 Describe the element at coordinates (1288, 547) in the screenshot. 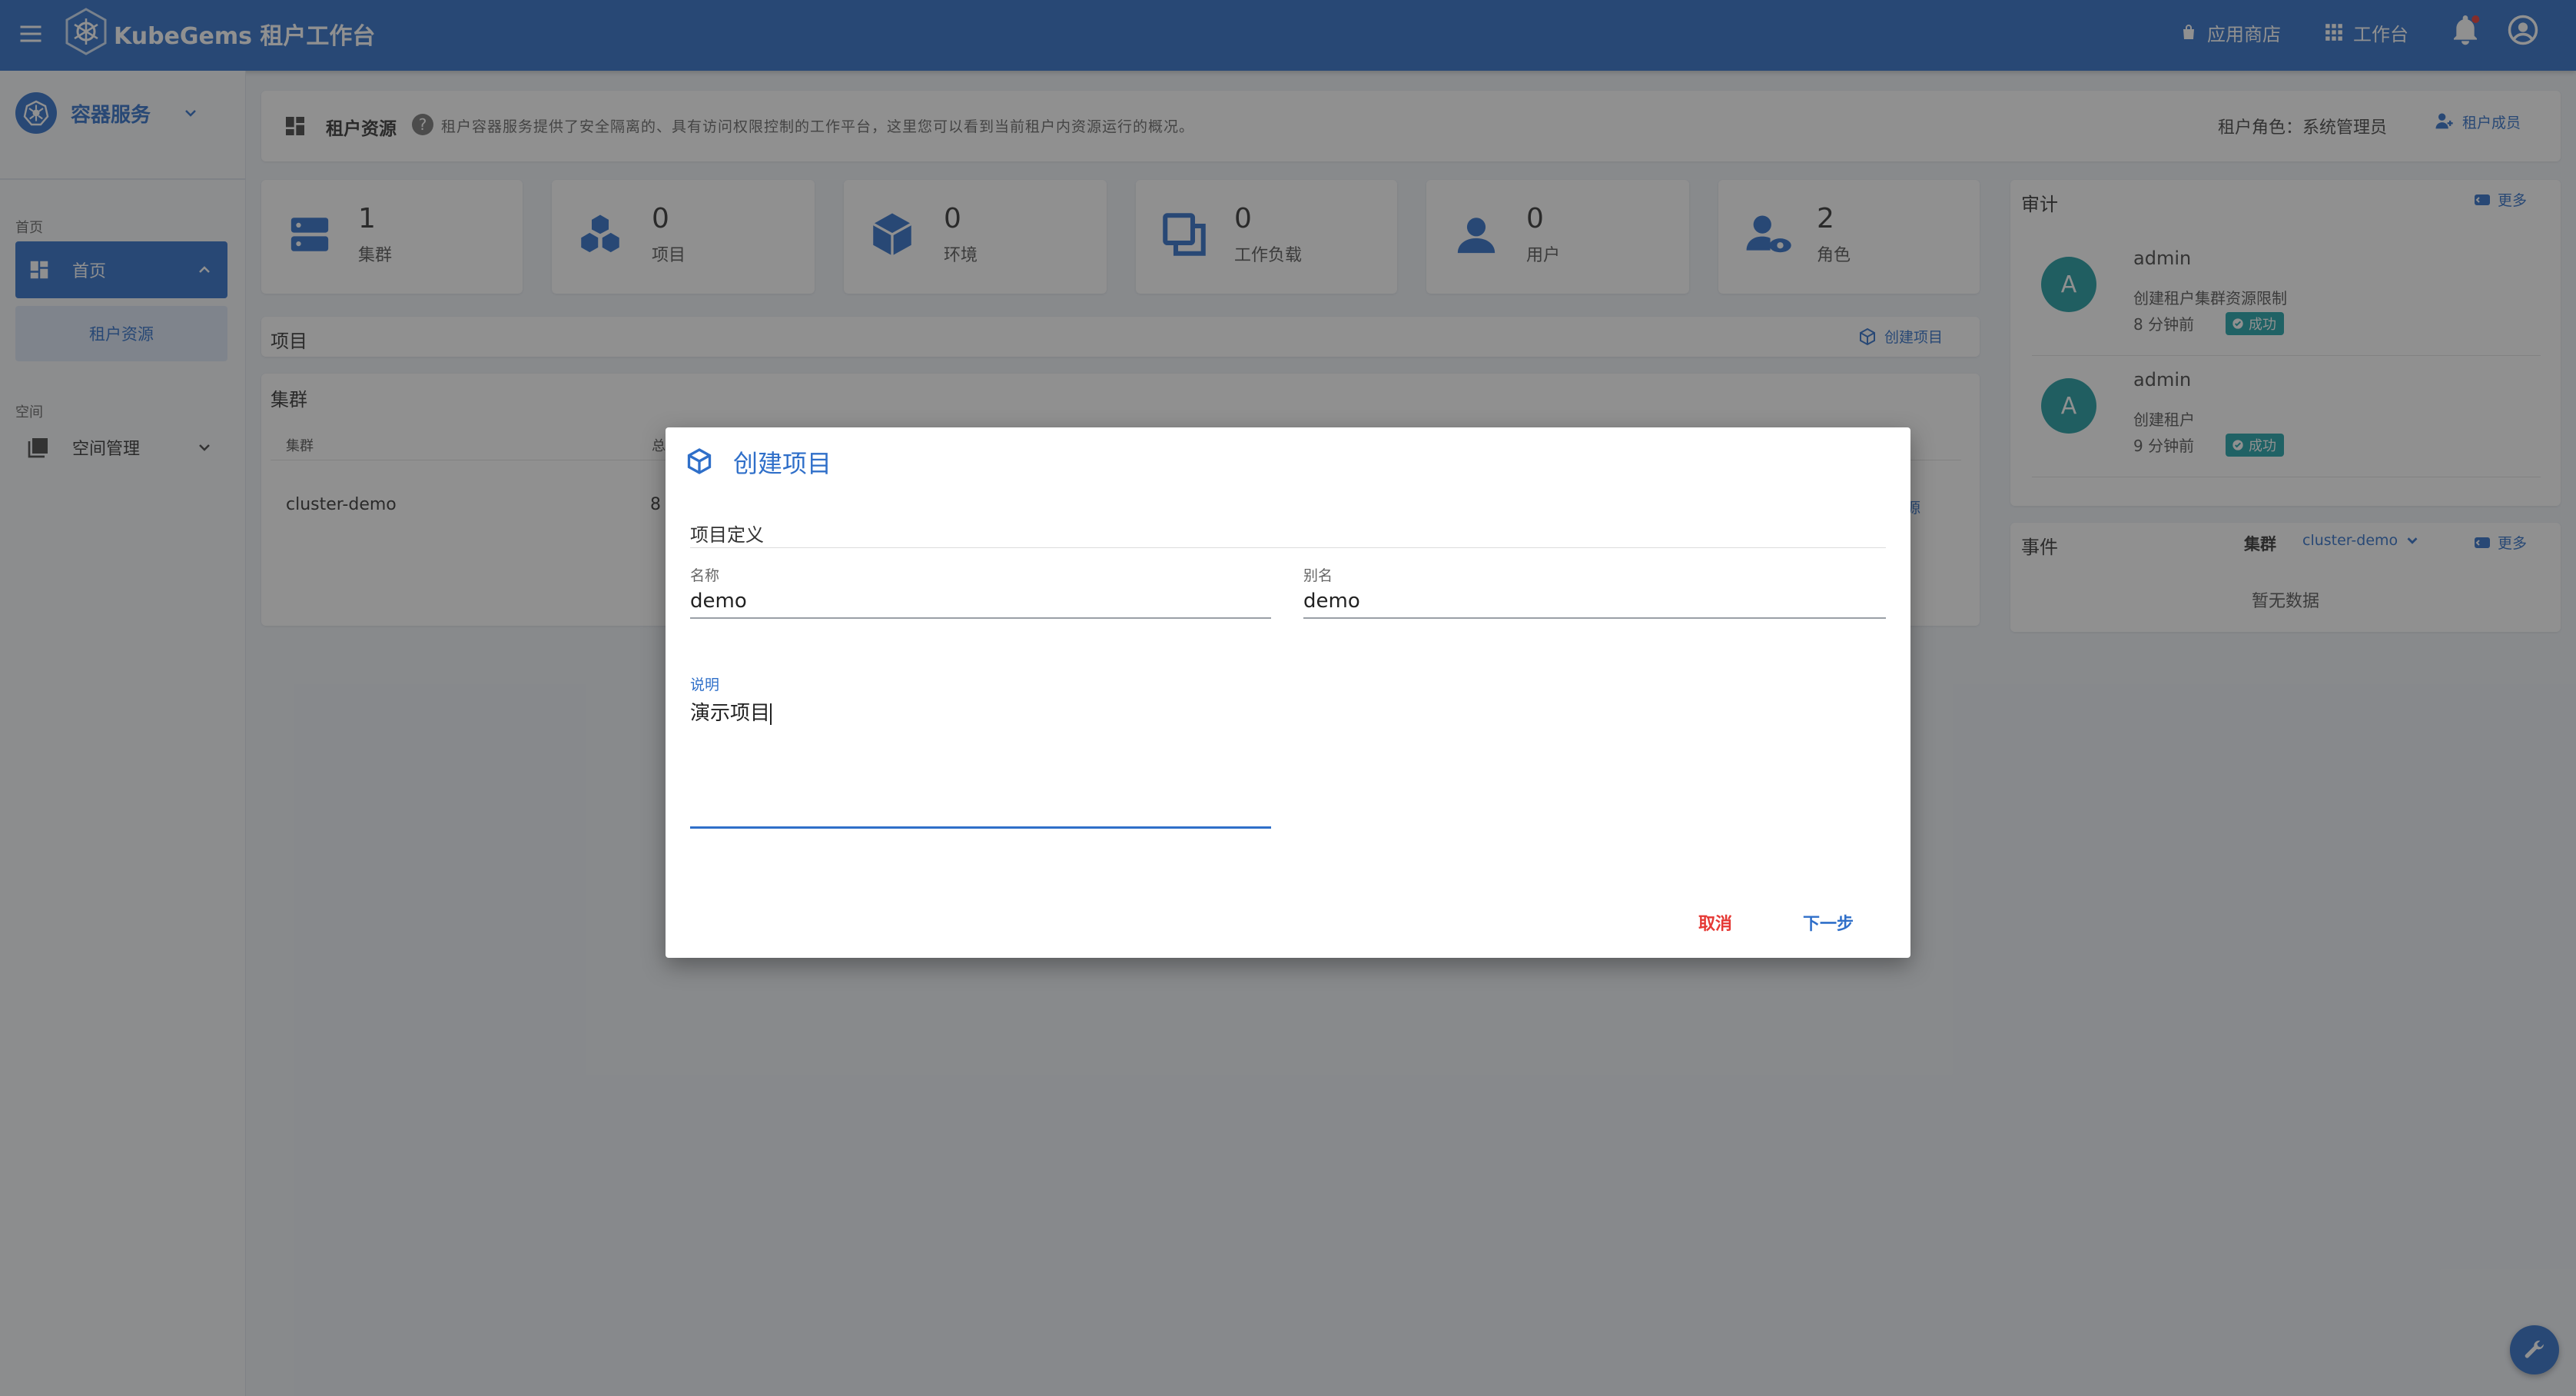

I see `section-divider` at that location.